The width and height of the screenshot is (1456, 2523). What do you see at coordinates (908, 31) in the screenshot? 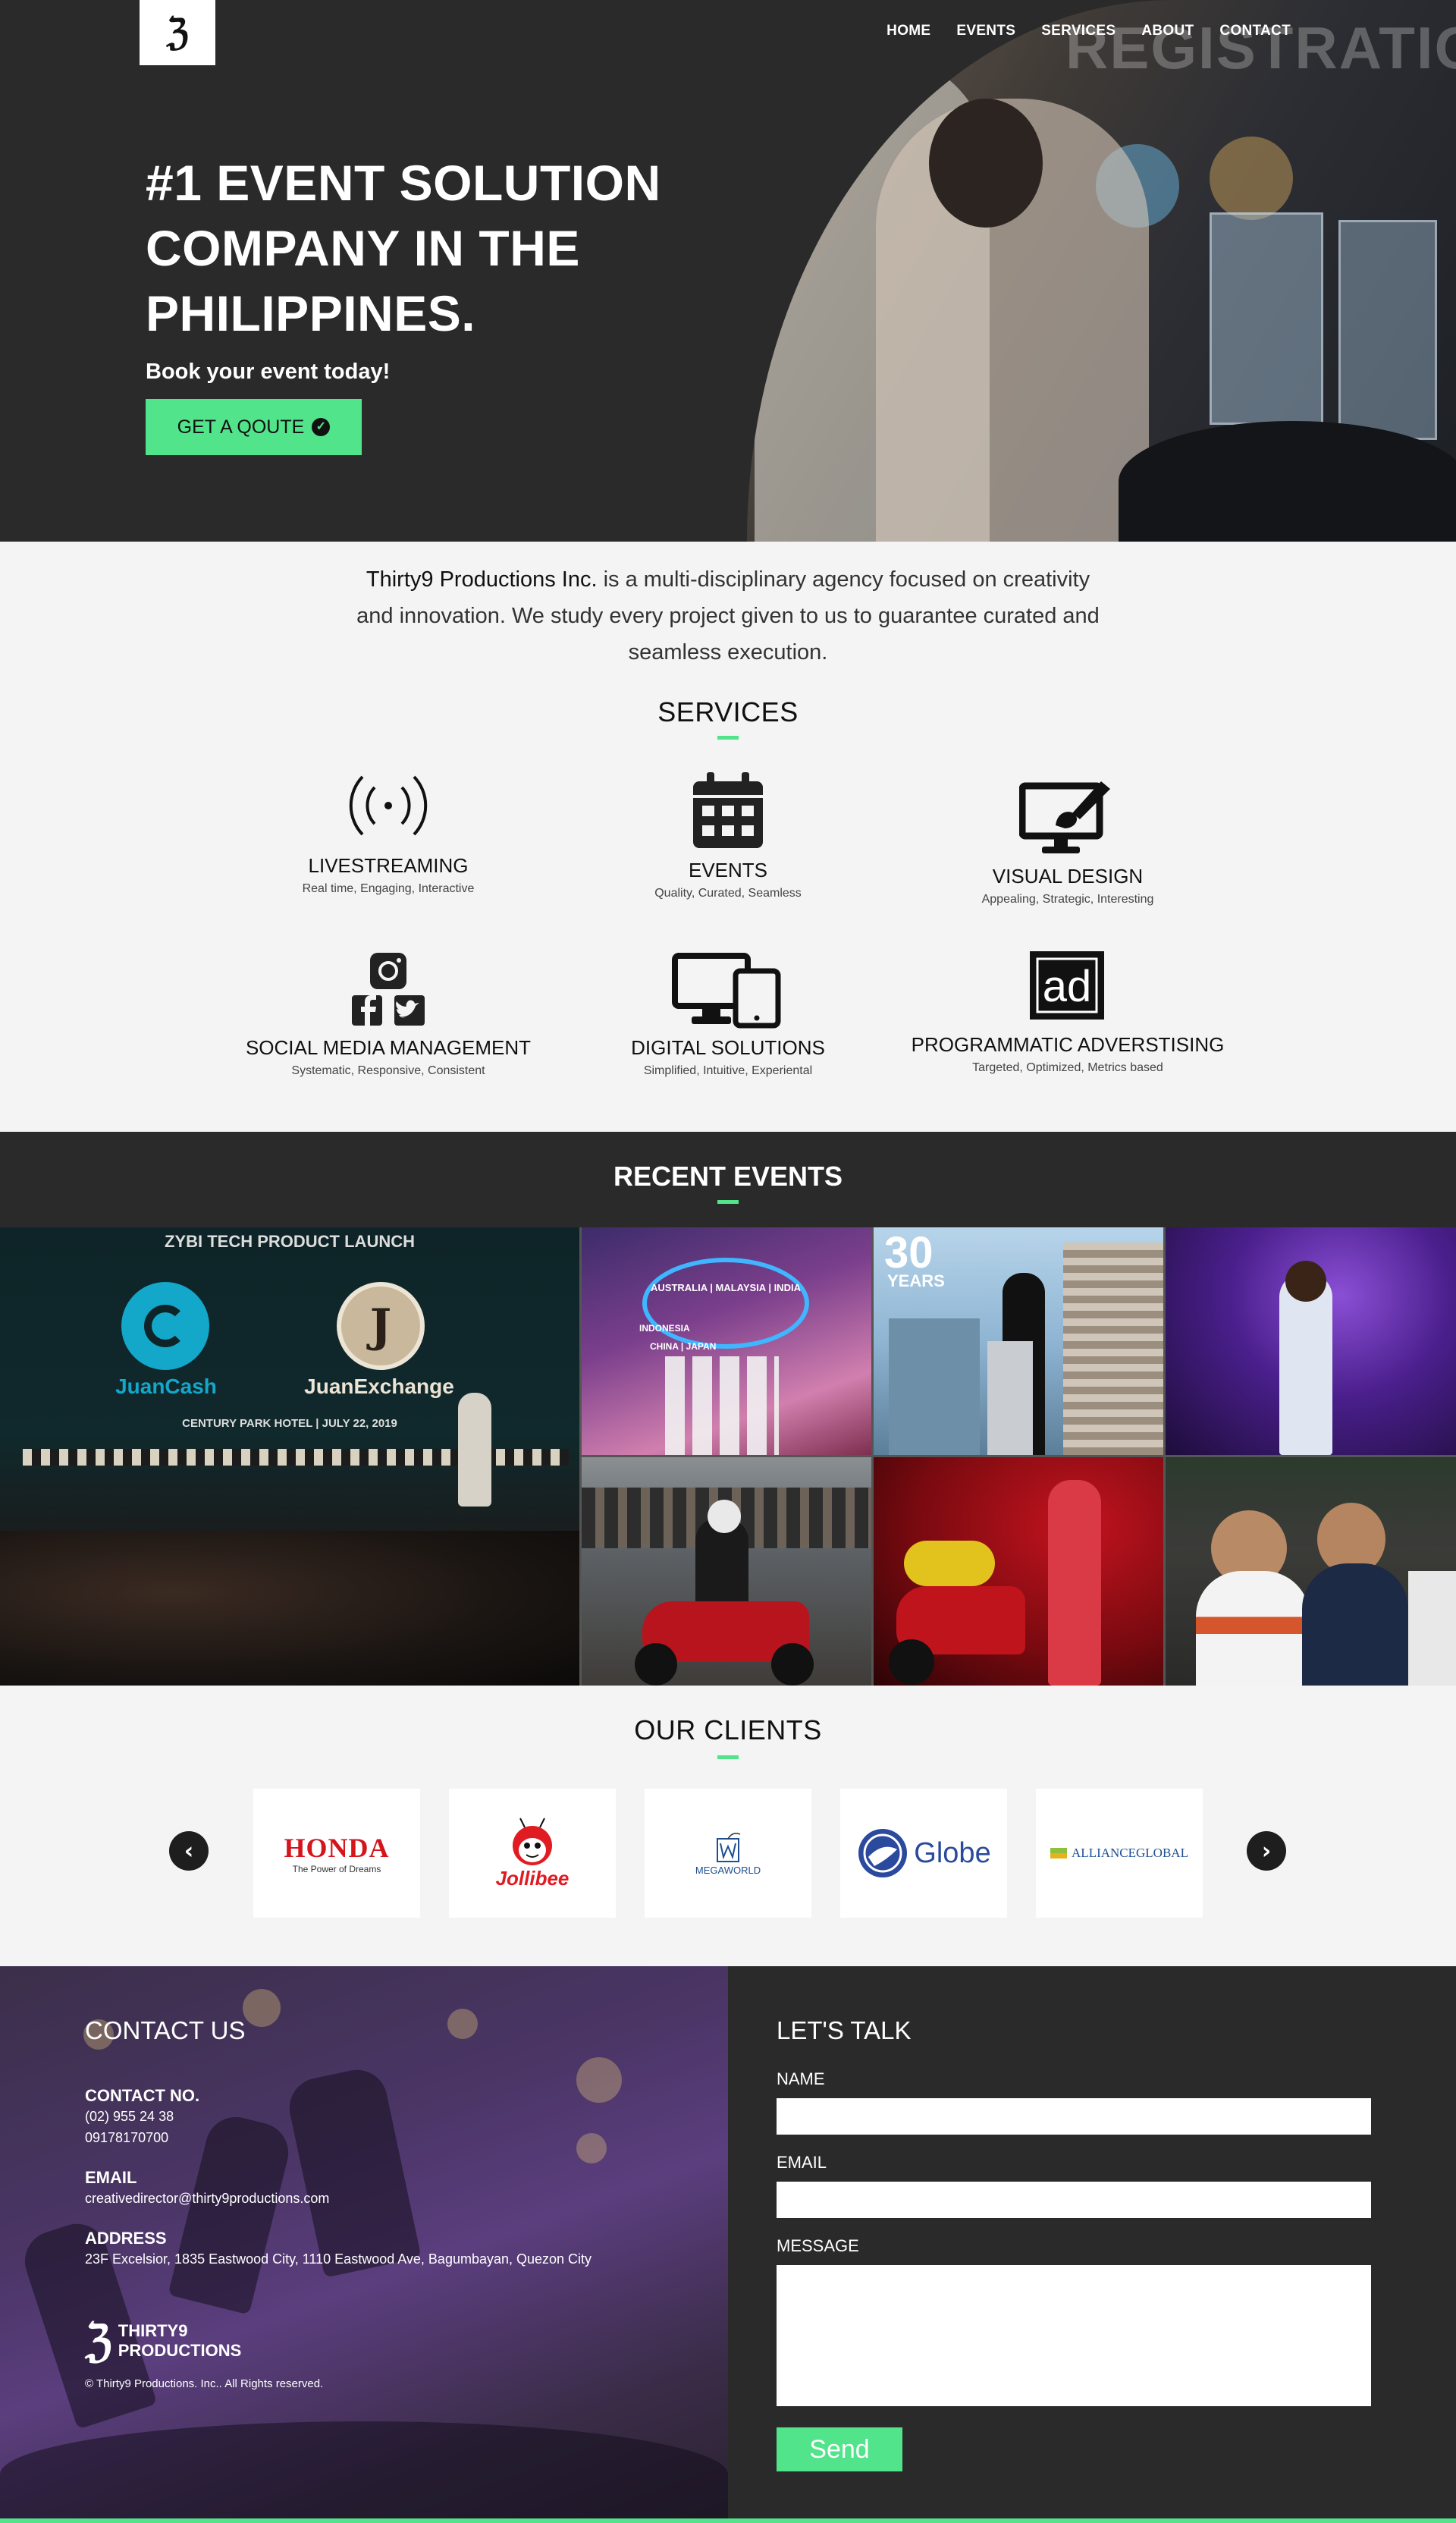
I see `nav-home: HOME` at bounding box center [908, 31].